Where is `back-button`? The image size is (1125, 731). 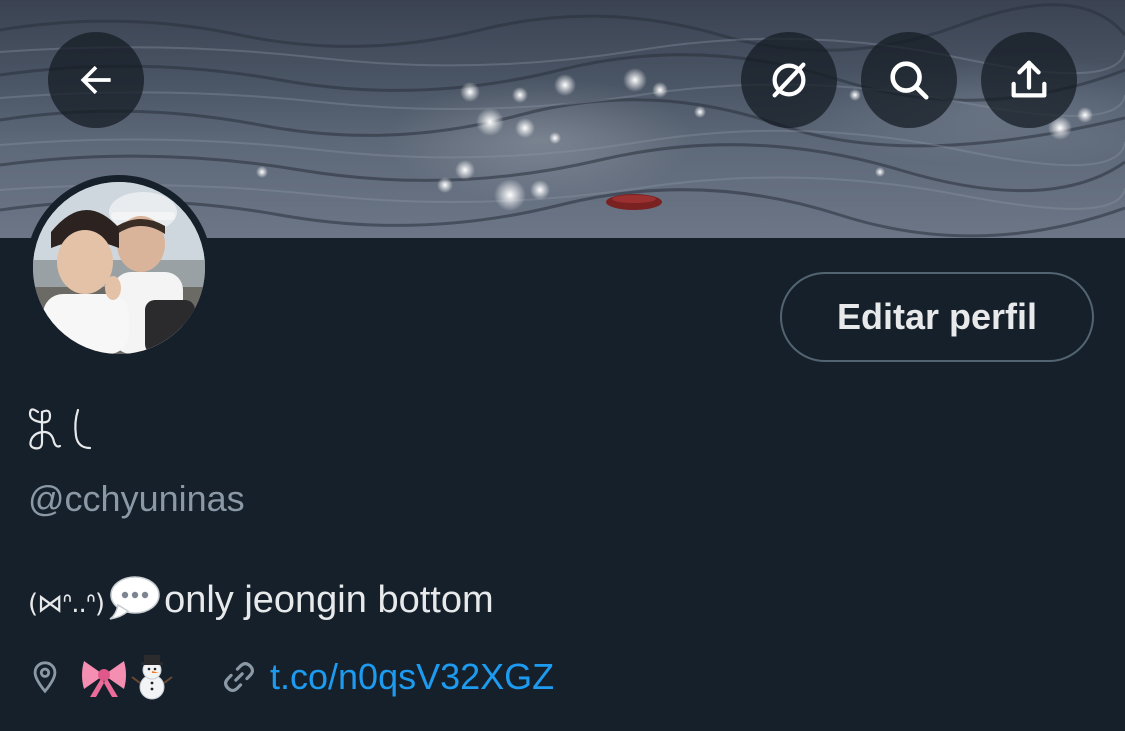 back-button is located at coordinates (96, 80).